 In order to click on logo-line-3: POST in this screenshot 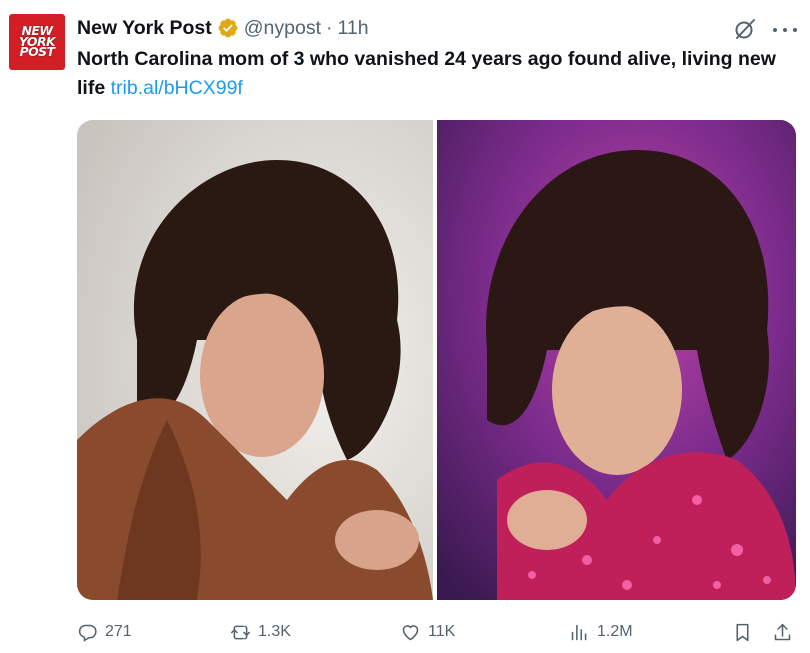, I will do `click(37, 52)`.